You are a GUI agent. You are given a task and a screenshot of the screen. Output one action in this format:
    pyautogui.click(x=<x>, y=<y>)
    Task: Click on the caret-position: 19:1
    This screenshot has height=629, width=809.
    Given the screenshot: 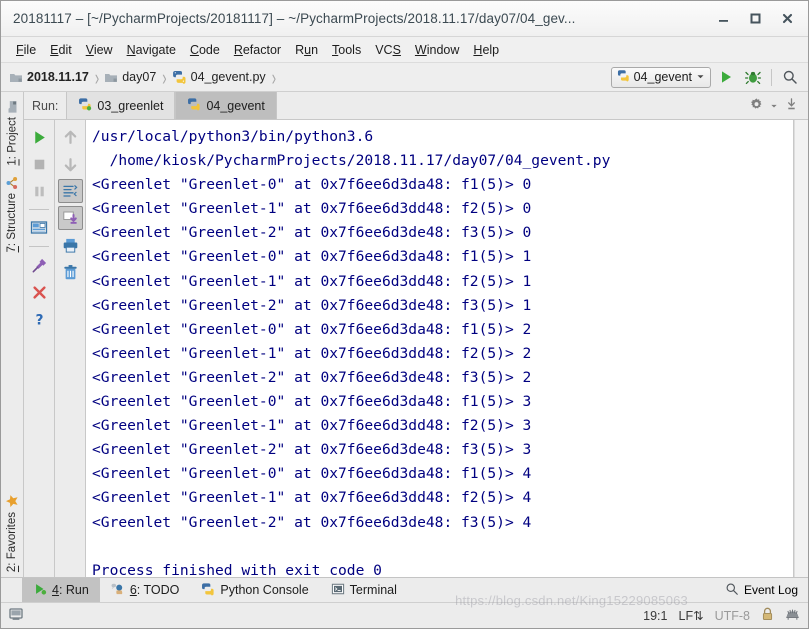 What is the action you would take?
    pyautogui.click(x=655, y=616)
    